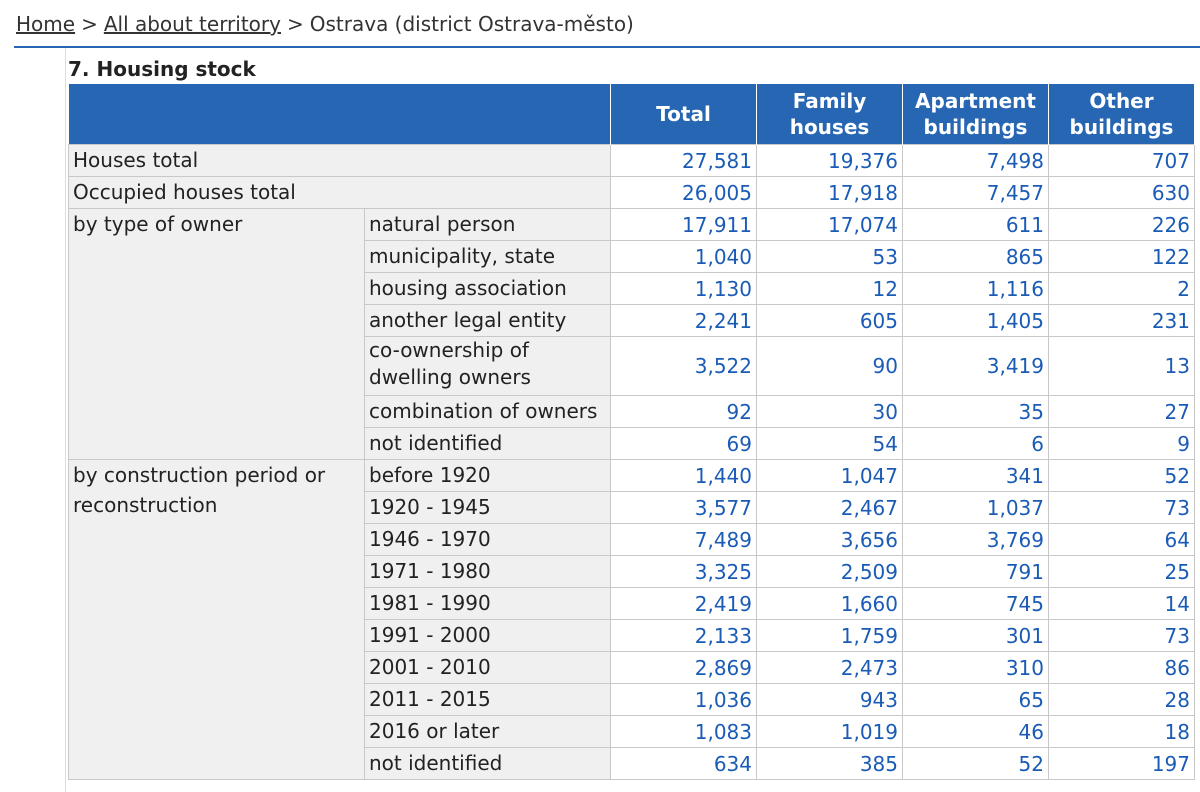 The height and width of the screenshot is (792, 1200). I want to click on value-family-houses: 2,467, so click(829, 507).